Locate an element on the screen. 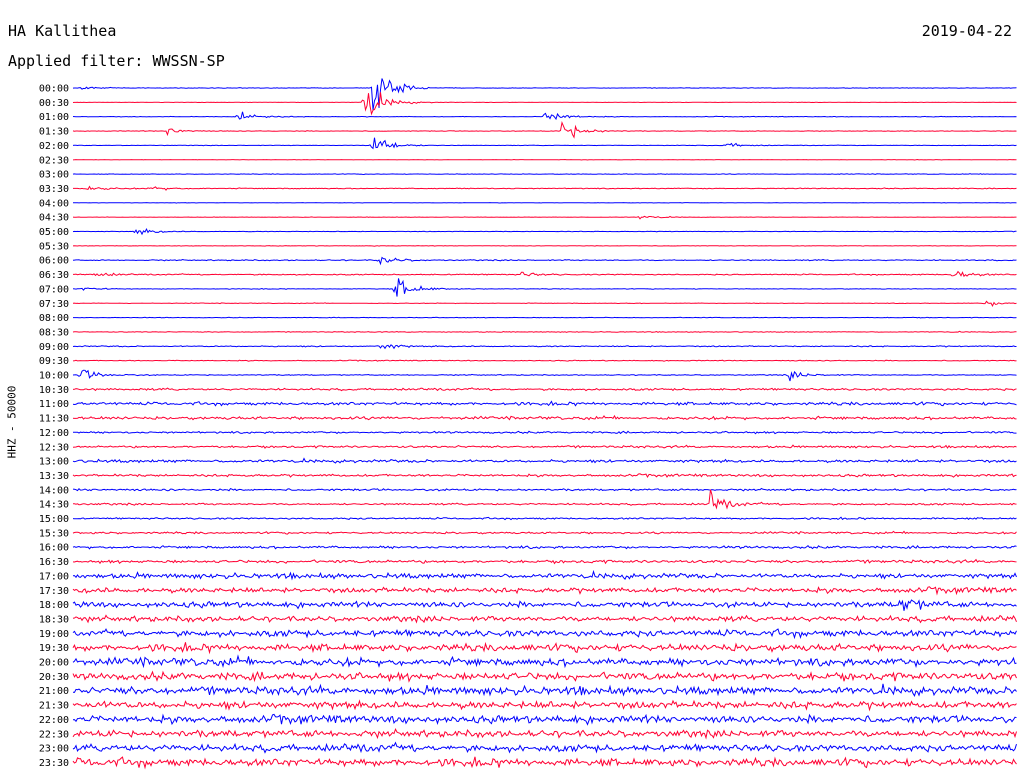 The height and width of the screenshot is (780, 1024). time-tick-label: 10:00 is located at coordinates (54, 376).